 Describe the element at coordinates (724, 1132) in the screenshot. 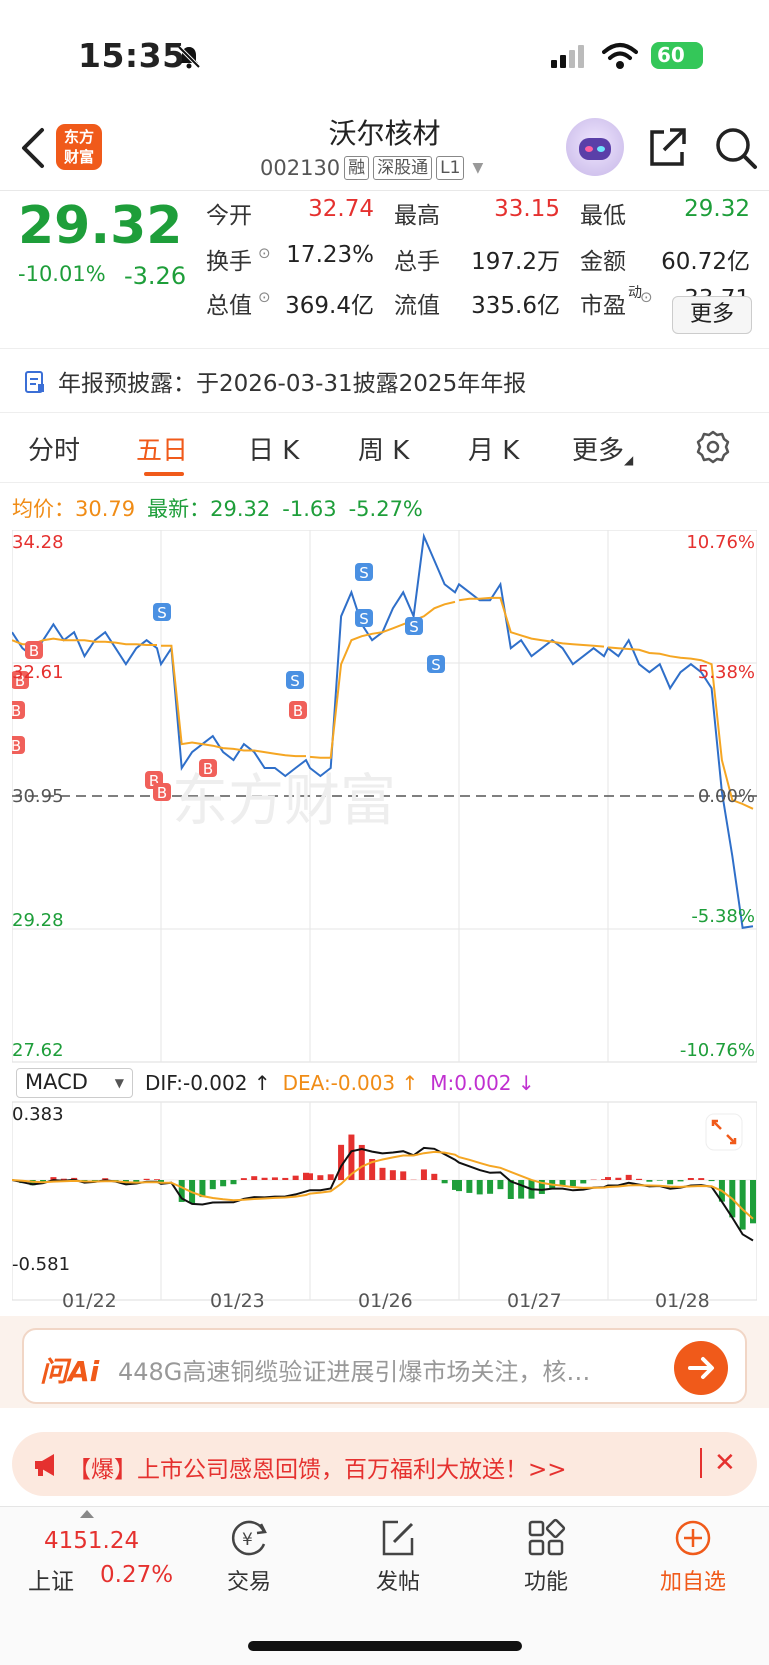

I see `expand-icon` at that location.